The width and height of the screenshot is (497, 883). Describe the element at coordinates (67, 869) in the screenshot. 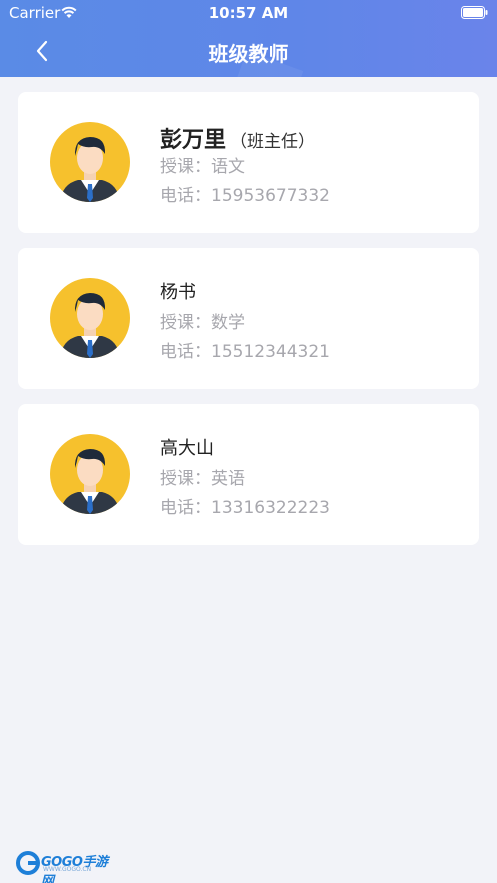

I see `watermark-url: WWW.GOGO.CN` at that location.